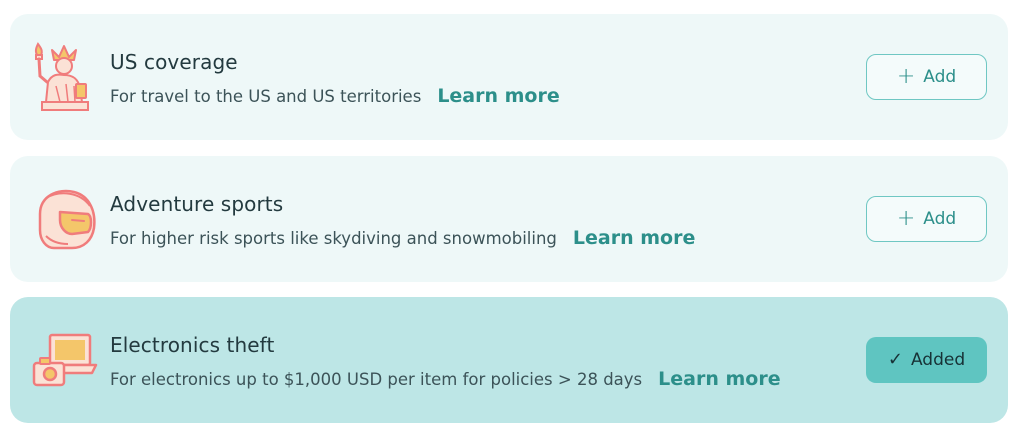 The image size is (1024, 430). I want to click on added-electronics-theft-button: ✓ Added, so click(926, 360).